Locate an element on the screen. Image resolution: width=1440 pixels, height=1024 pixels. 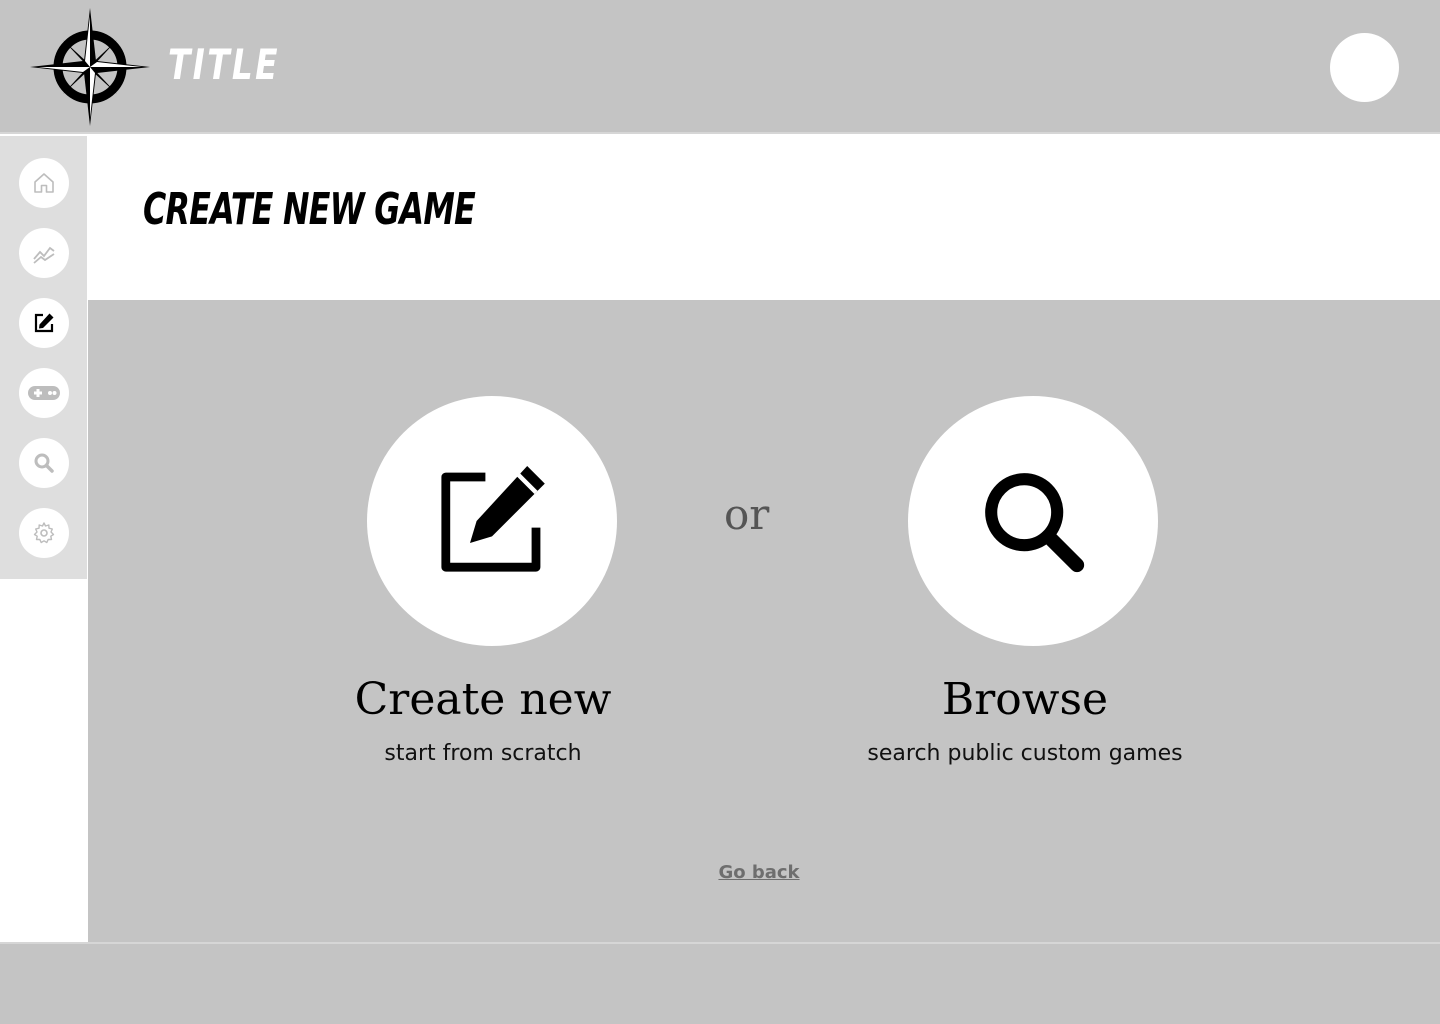
user-avatar is located at coordinates (1364, 67).